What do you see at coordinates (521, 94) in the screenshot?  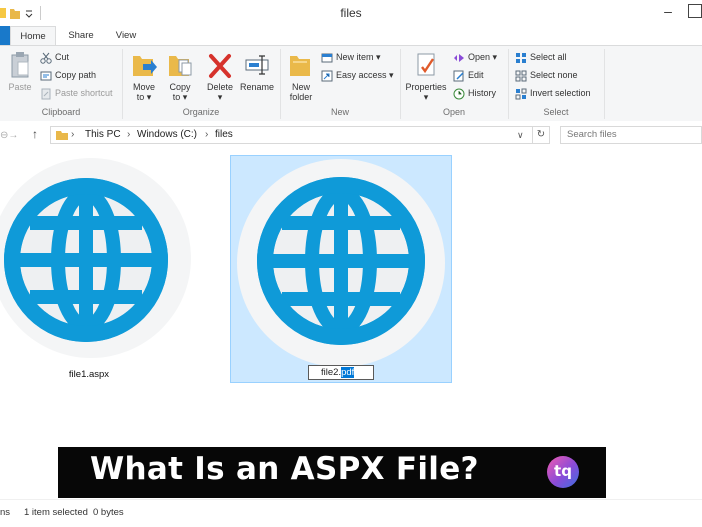 I see `invert-selection-icon` at bounding box center [521, 94].